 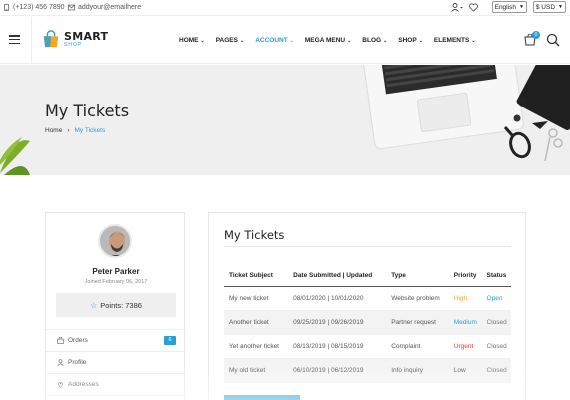 What do you see at coordinates (337, 346) in the screenshot?
I see `ticket-dates: 08/13/2019 | 08/15/2019` at bounding box center [337, 346].